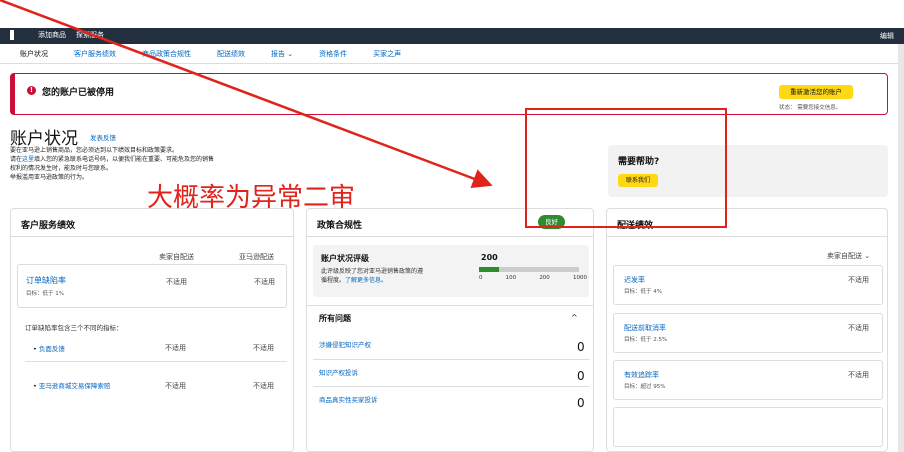  I want to click on top-header: 添加商品 探索服务 编辑, so click(452, 24).